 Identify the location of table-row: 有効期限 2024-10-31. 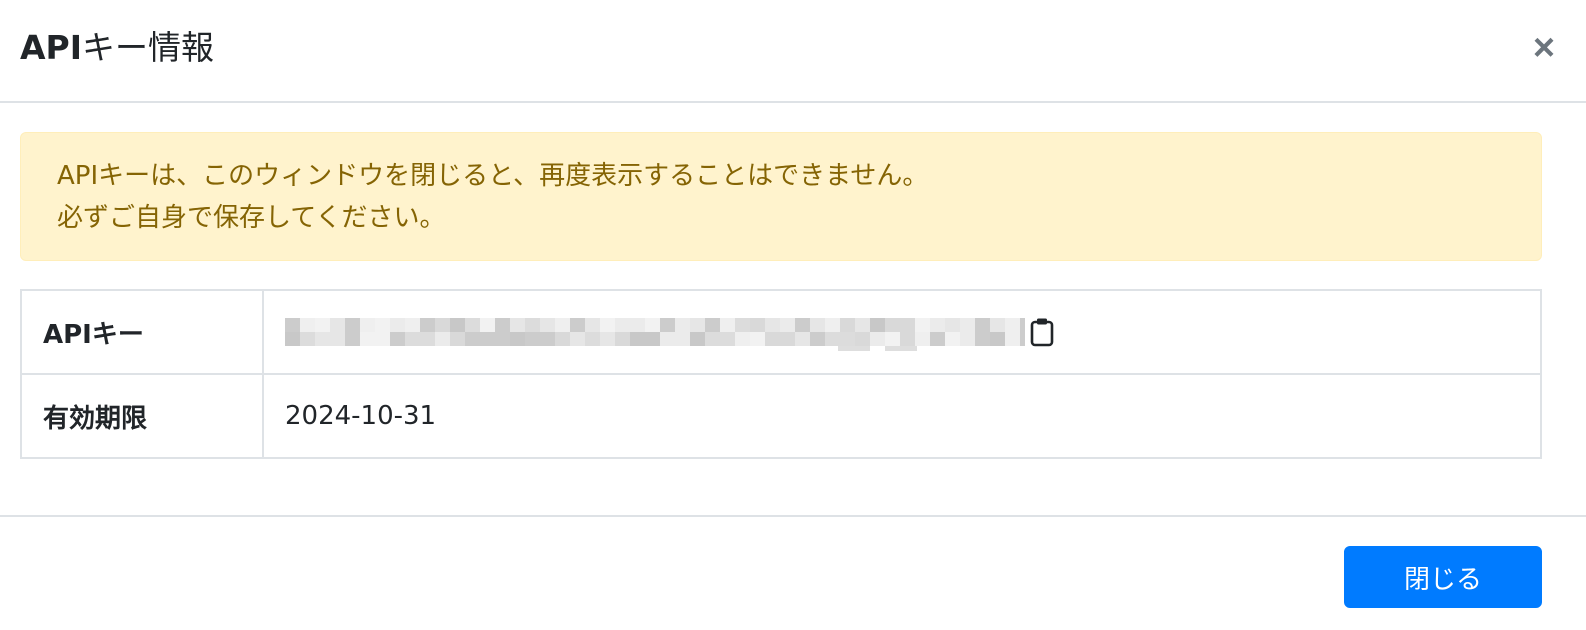
(781, 416).